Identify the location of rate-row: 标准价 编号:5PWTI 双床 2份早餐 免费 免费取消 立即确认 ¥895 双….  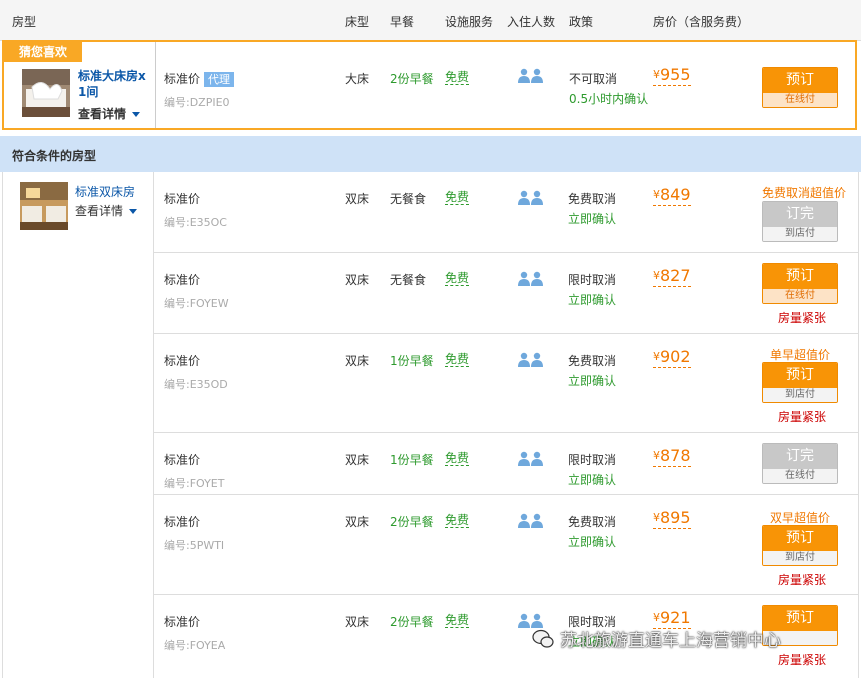
(506, 545).